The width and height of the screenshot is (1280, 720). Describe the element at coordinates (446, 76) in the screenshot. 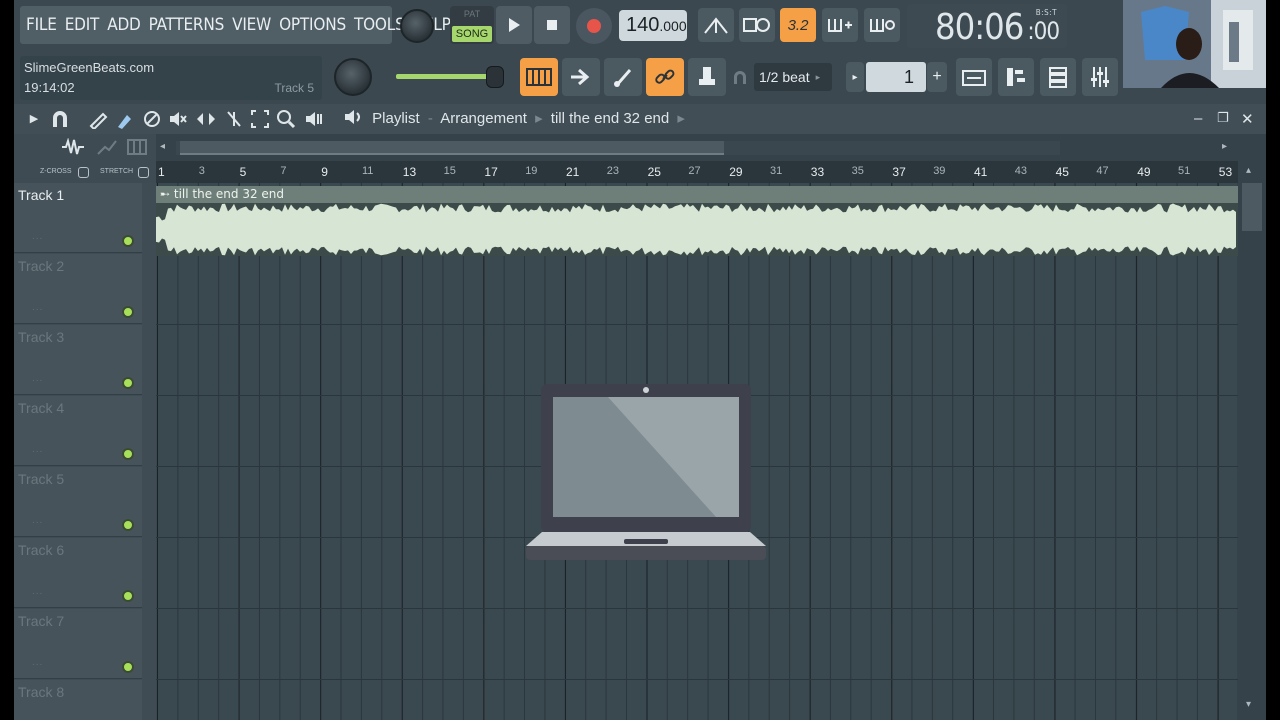

I see `master-volume-slider` at that location.